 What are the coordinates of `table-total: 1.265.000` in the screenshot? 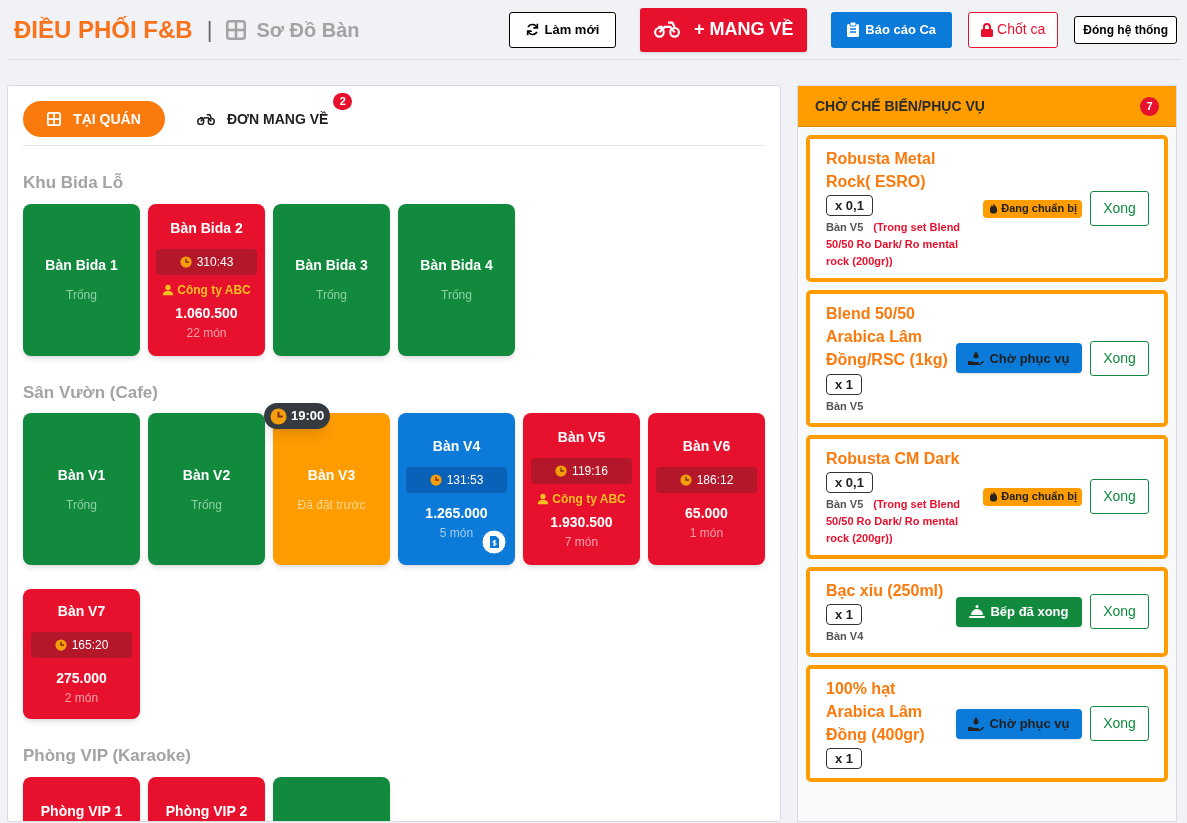 It's located at (456, 513).